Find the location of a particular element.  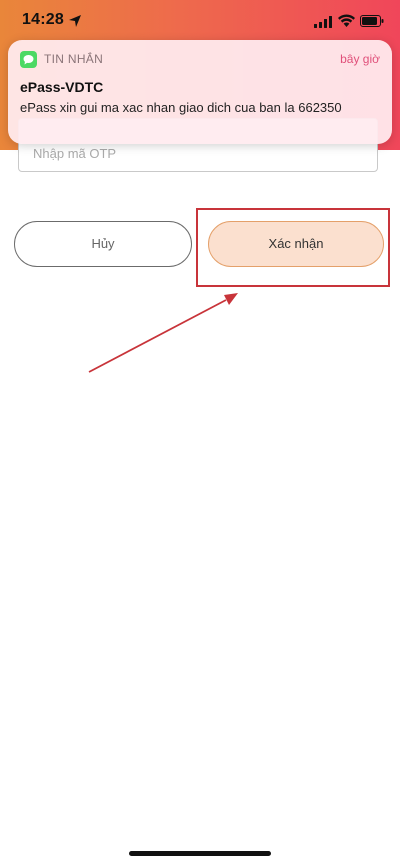

status-time: 14:28 is located at coordinates (43, 19).